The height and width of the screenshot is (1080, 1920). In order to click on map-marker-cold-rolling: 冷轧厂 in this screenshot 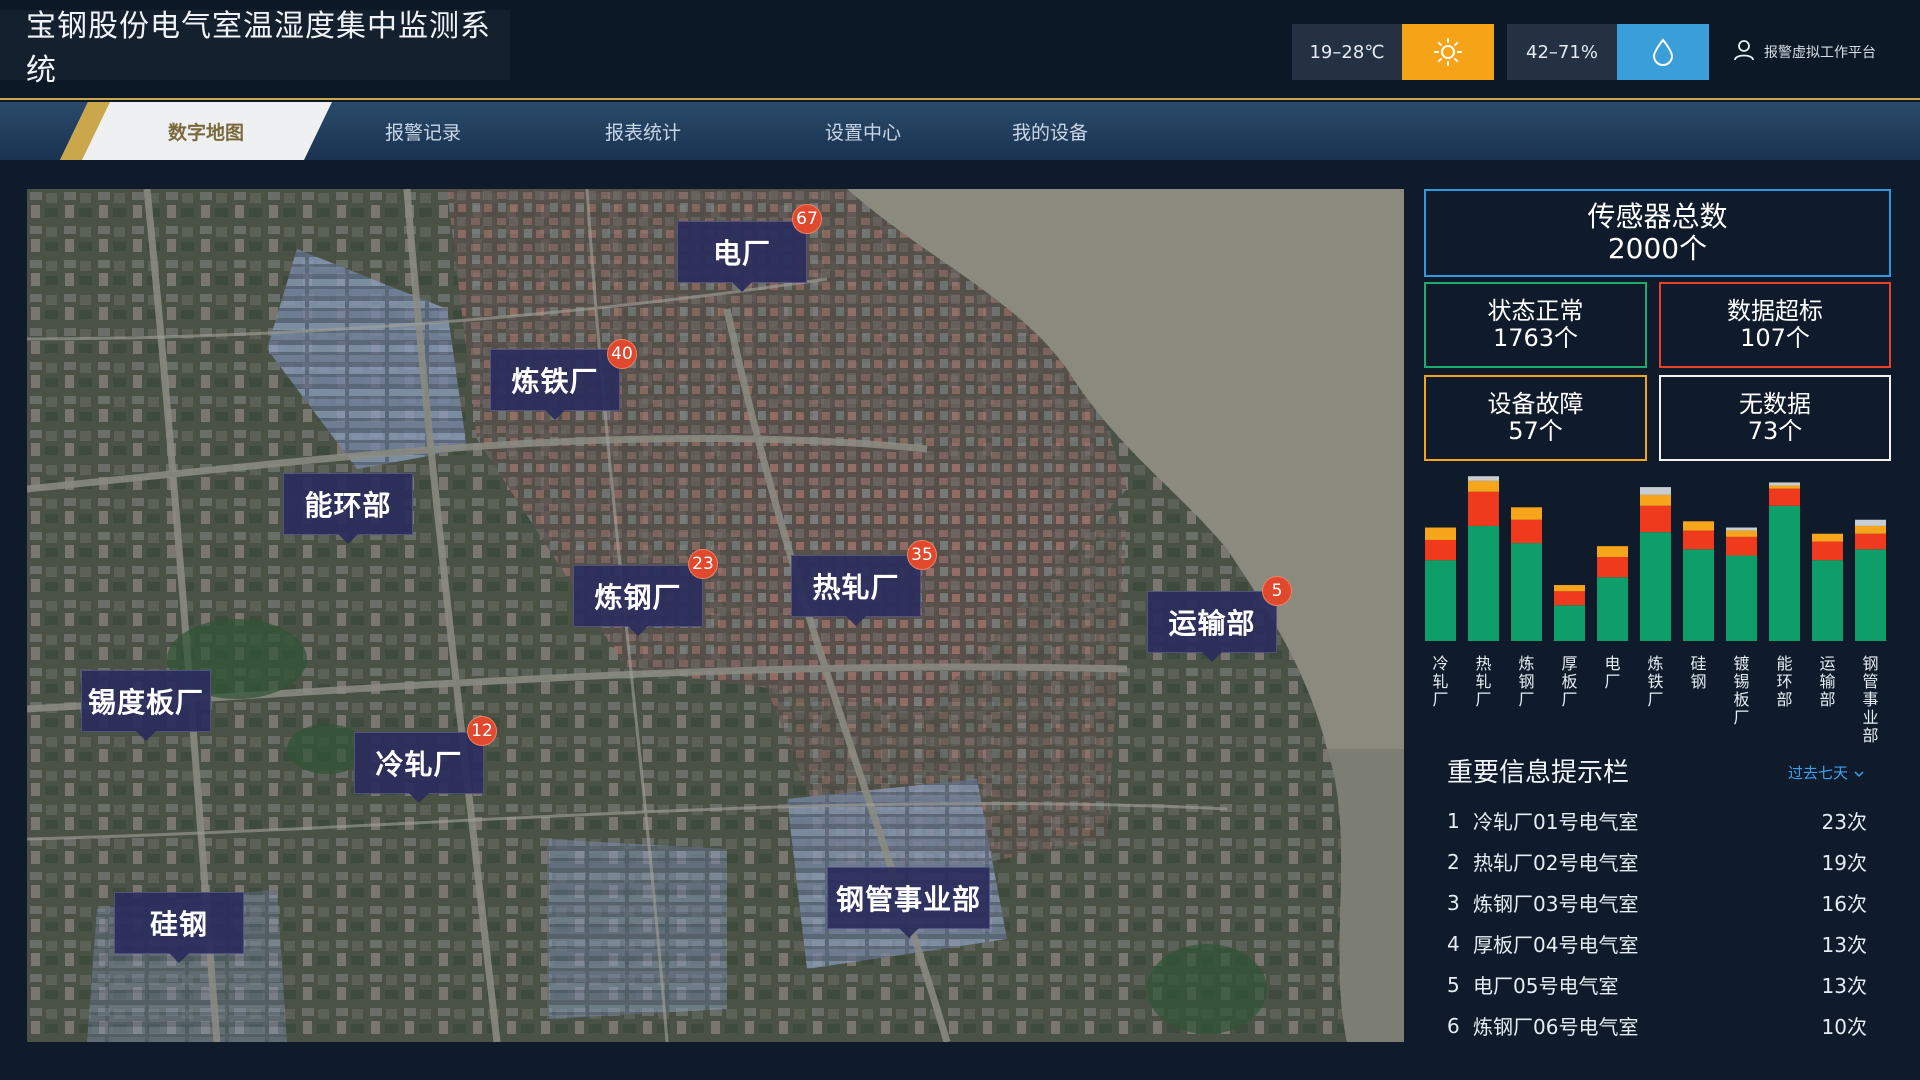, I will do `click(419, 767)`.